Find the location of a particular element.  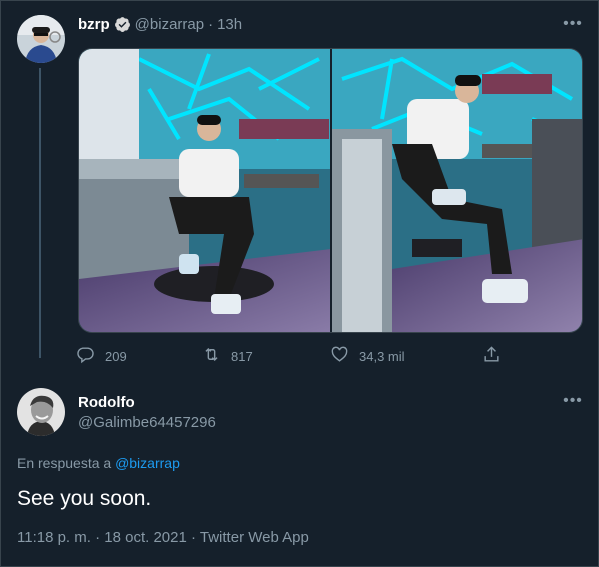

like-count: 34,3 mil is located at coordinates (382, 356).